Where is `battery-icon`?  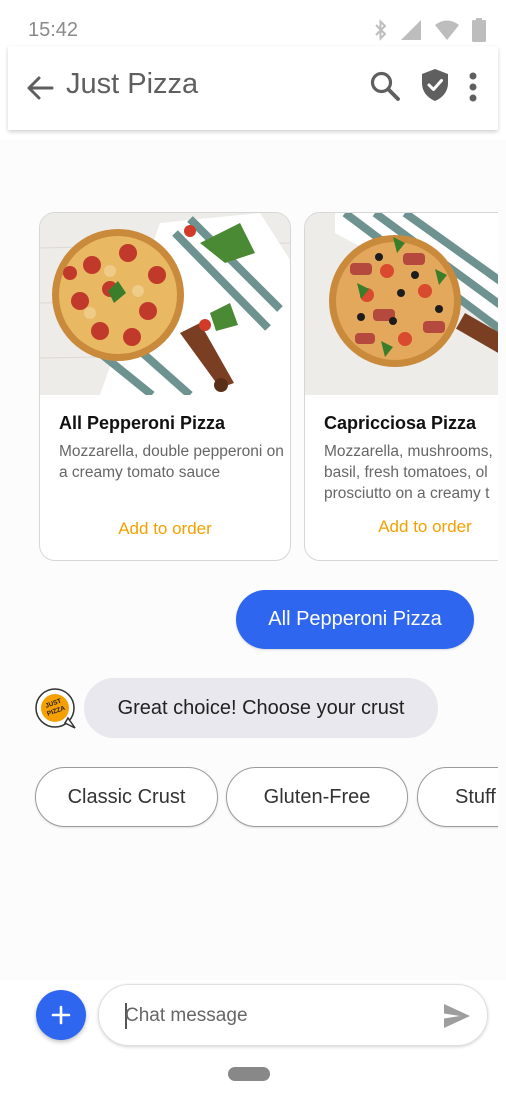 battery-icon is located at coordinates (479, 30).